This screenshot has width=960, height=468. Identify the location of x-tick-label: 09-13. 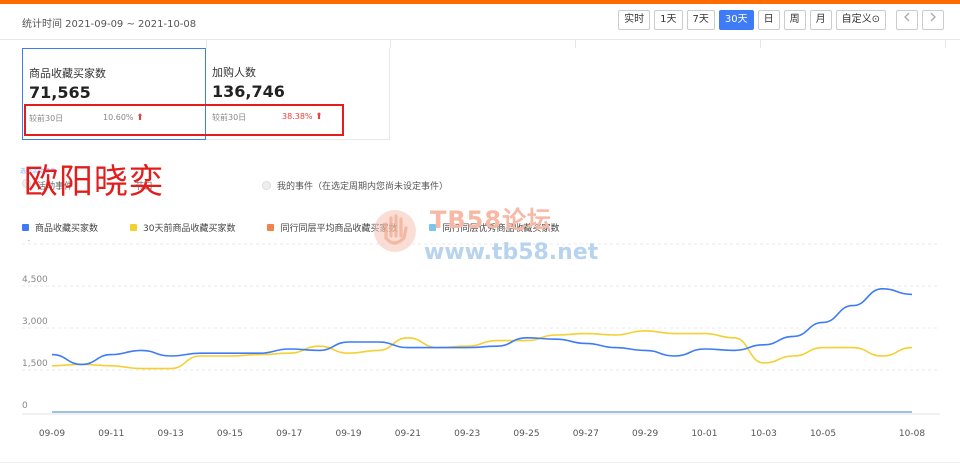
(171, 434).